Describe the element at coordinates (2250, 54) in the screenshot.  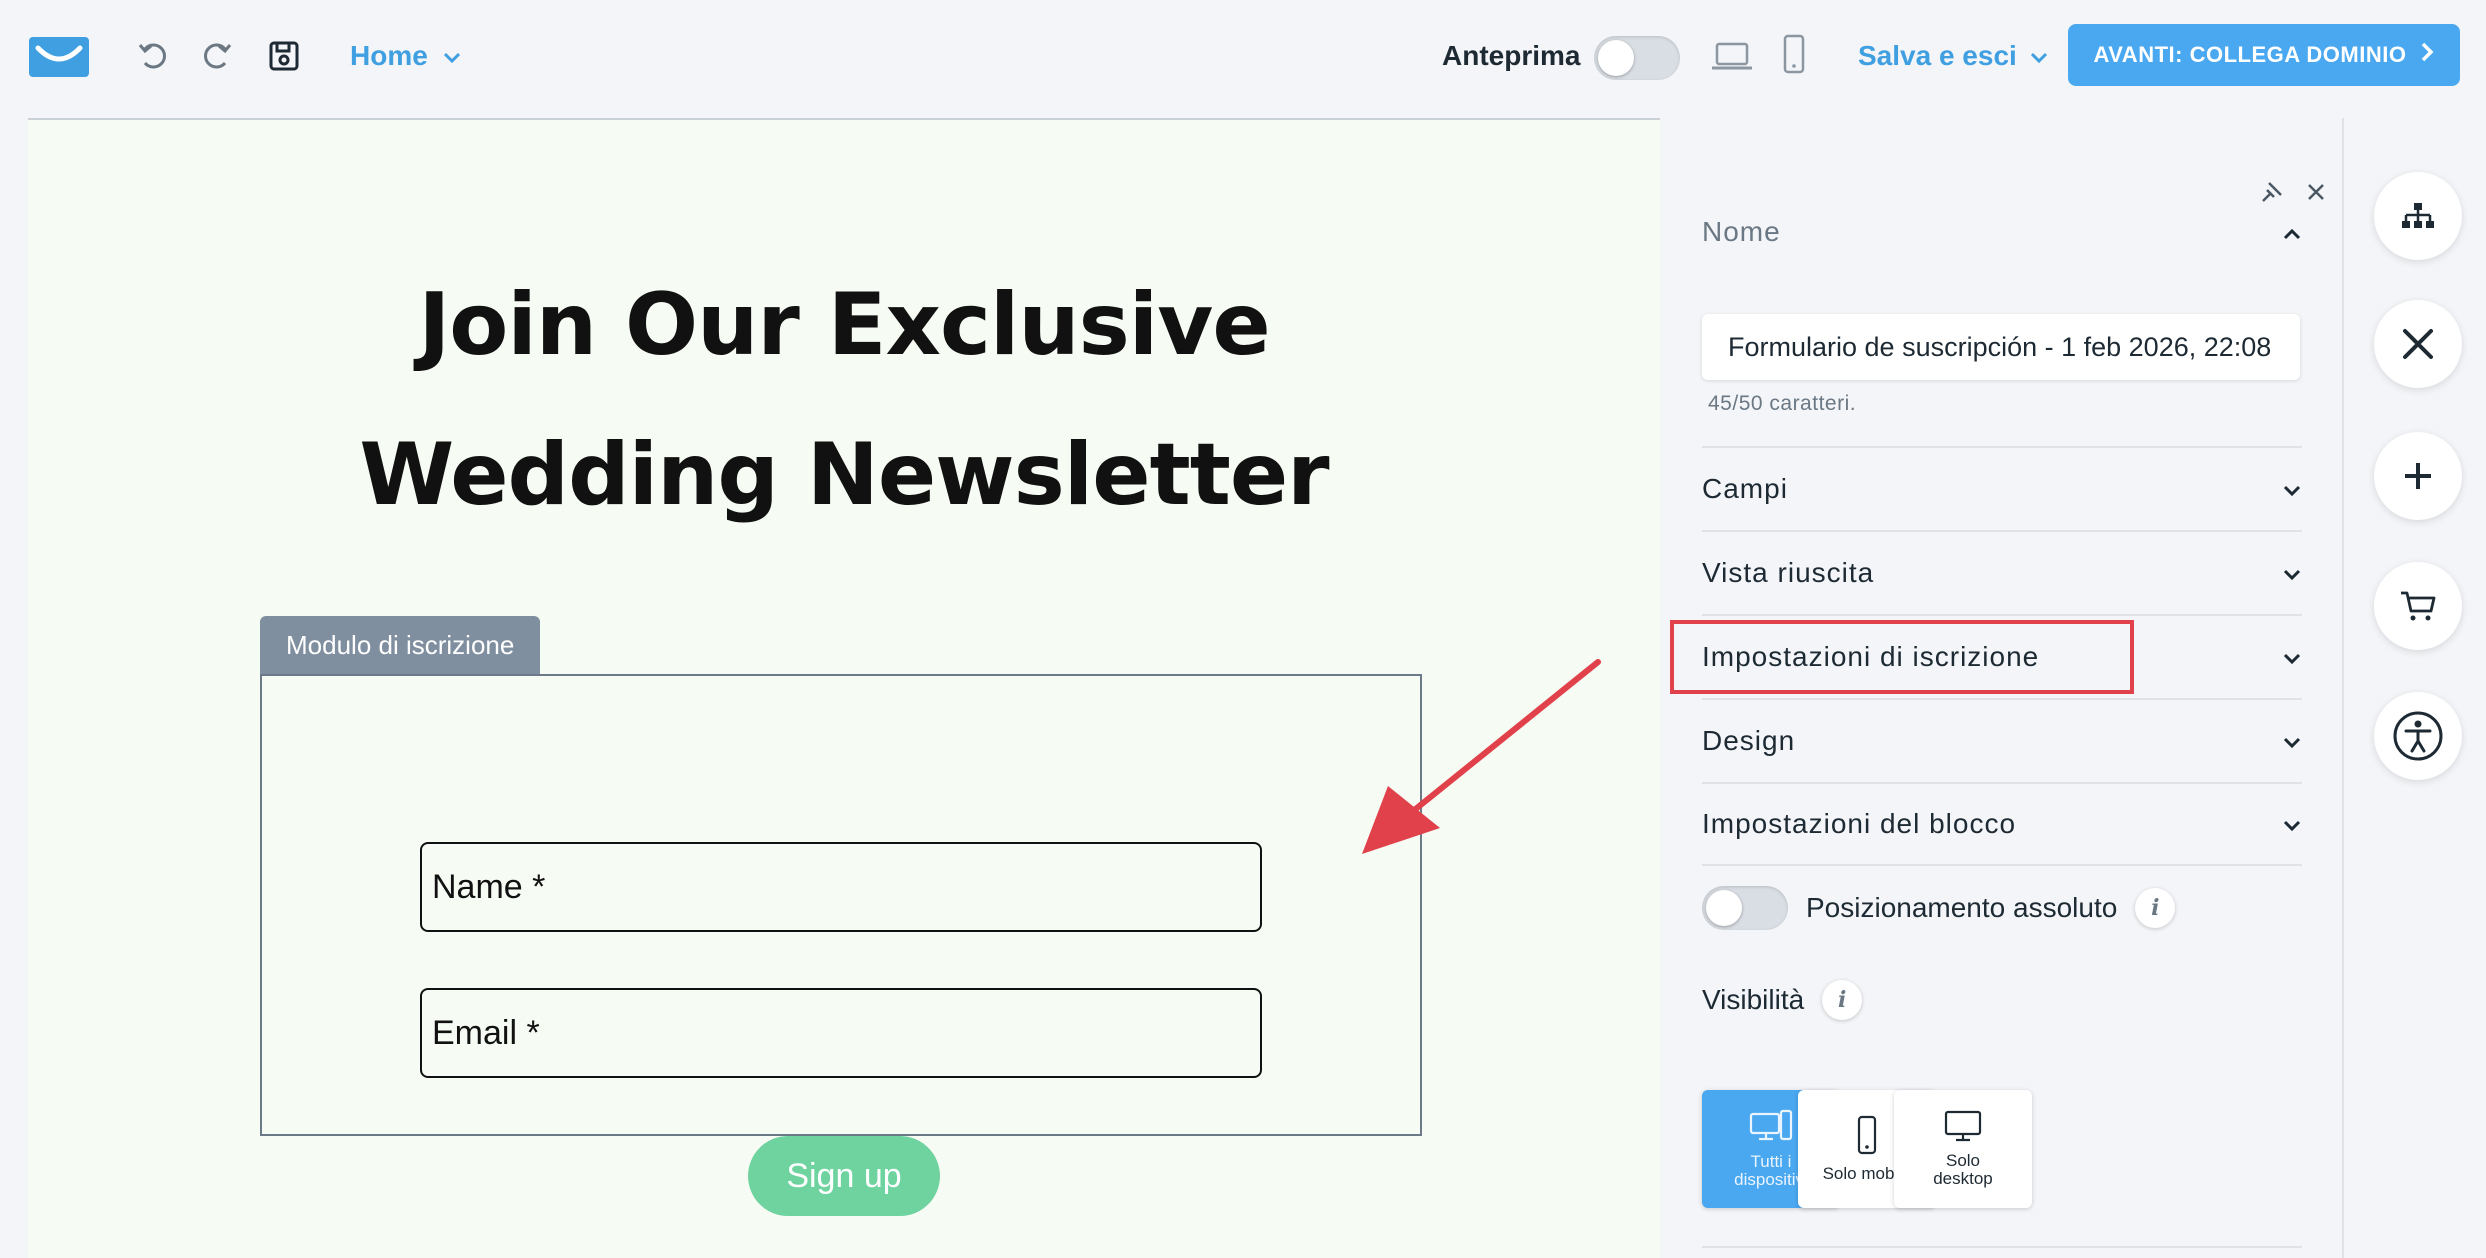
I see `cta-label: AVANTI: COLLEGA DOMINIO` at that location.